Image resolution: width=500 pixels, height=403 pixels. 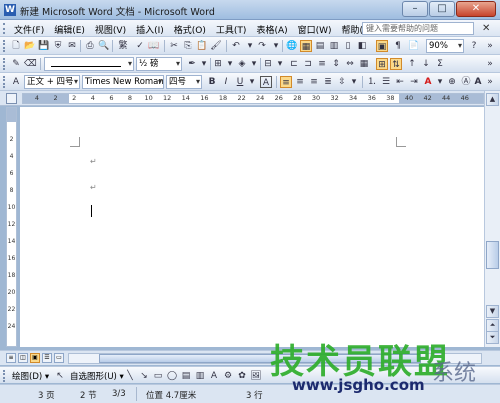 What do you see at coordinates (478, 82) in the screenshot?
I see `grow-font-icon: A` at bounding box center [478, 82].